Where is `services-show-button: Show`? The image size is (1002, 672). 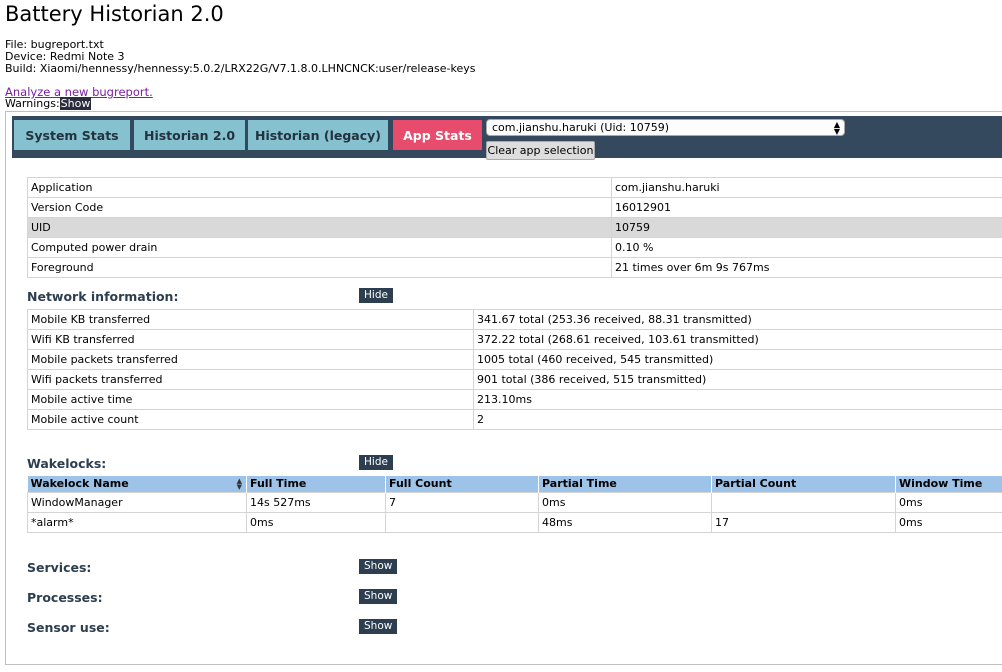 services-show-button: Show is located at coordinates (378, 566).